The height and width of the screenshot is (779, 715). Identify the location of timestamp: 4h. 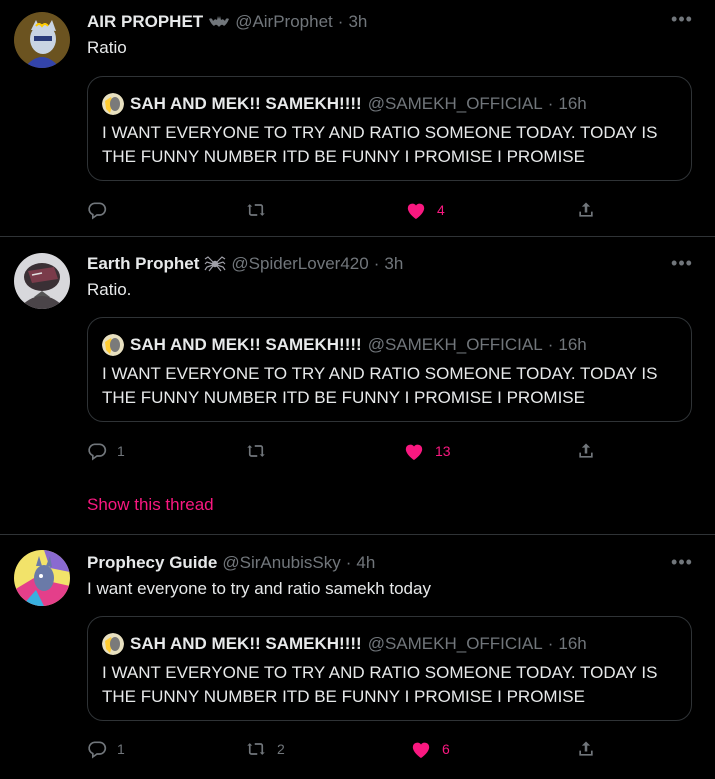
(365, 563).